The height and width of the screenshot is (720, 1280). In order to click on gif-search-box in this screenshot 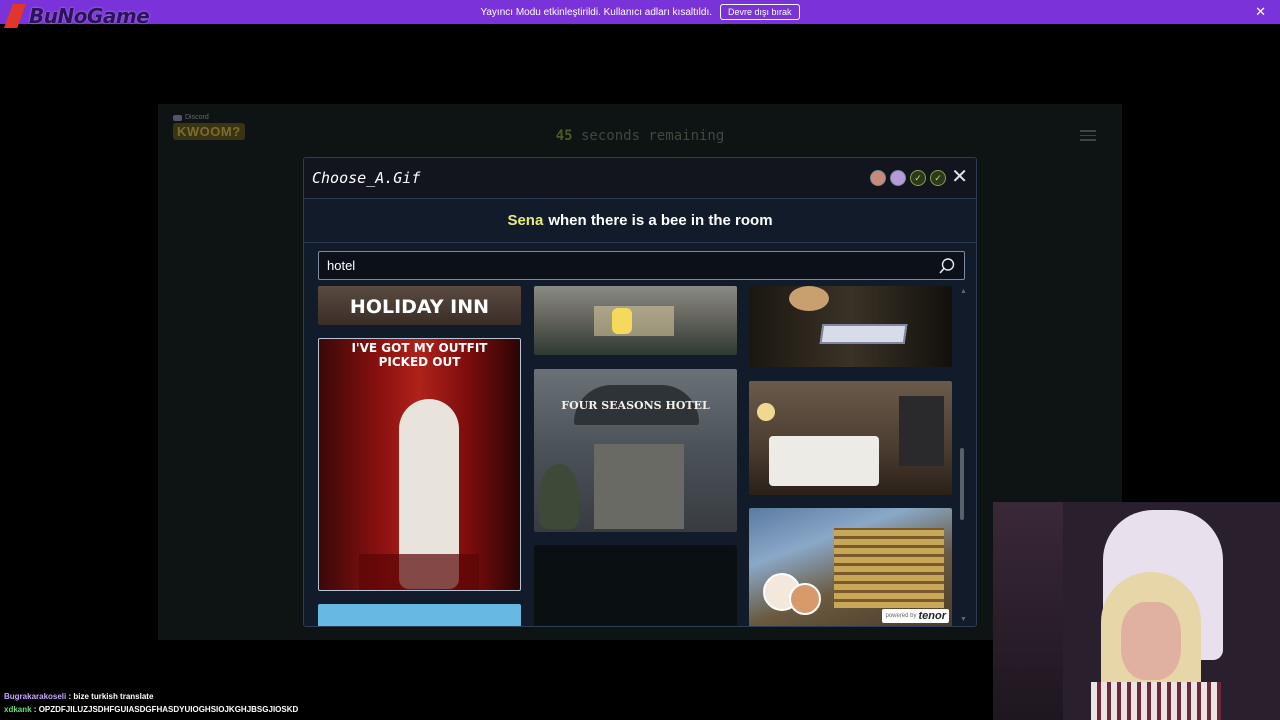, I will do `click(641, 265)`.